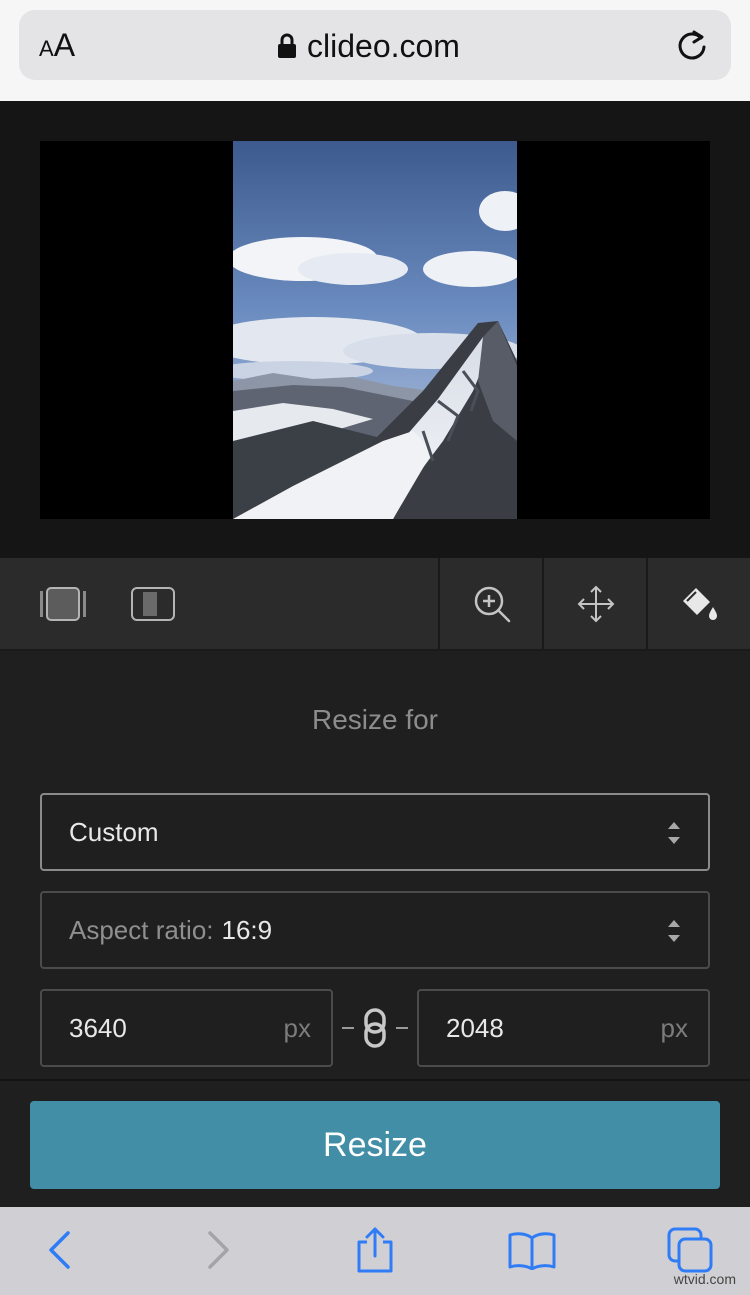 The width and height of the screenshot is (750, 1295). I want to click on move-button, so click(594, 603).